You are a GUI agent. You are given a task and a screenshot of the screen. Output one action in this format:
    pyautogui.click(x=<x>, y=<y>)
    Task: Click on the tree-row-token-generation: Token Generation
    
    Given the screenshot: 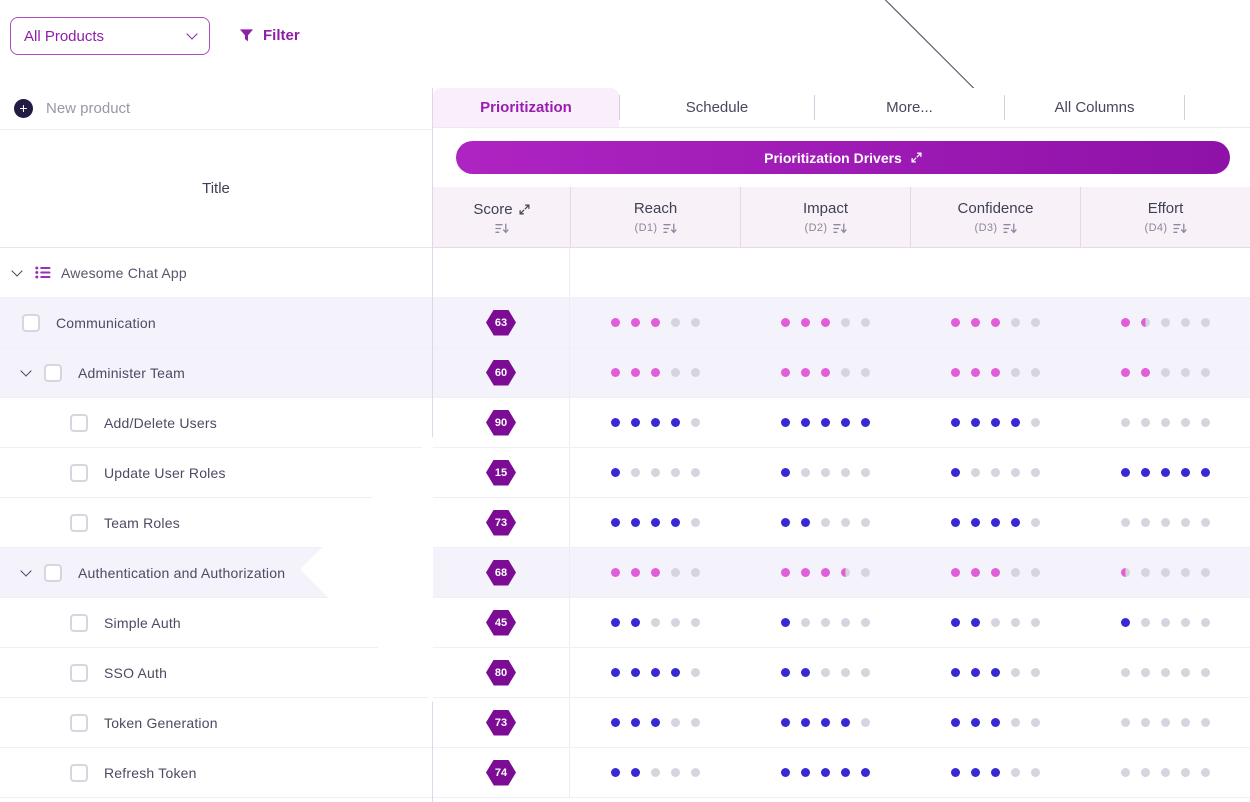 What is the action you would take?
    pyautogui.click(x=216, y=723)
    